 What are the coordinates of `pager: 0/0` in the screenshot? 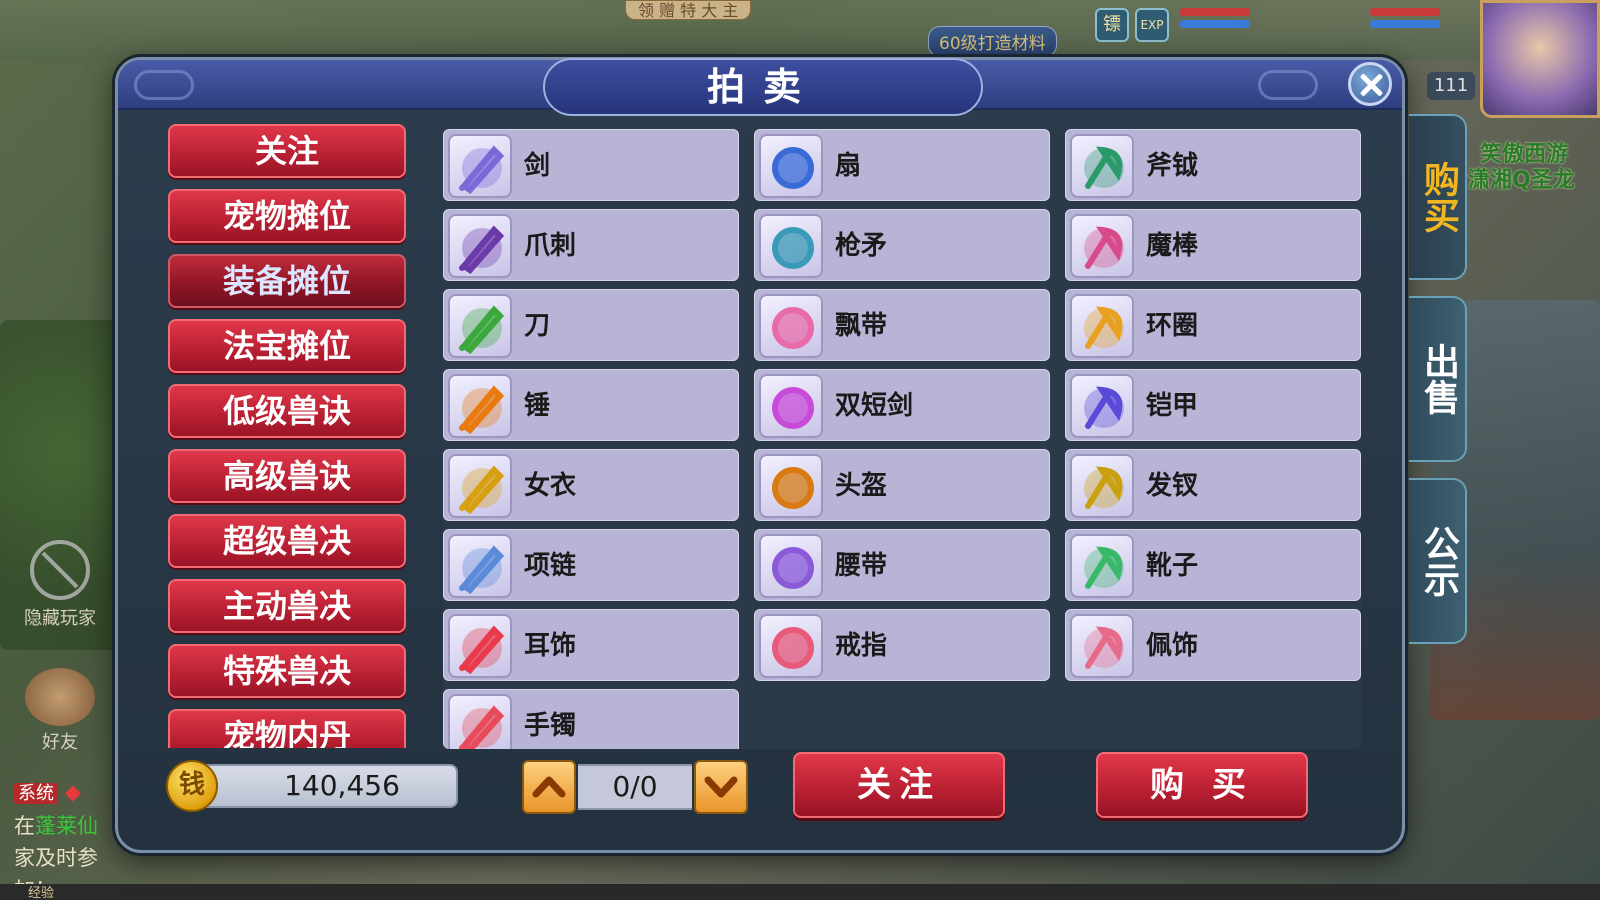 It's located at (635, 787).